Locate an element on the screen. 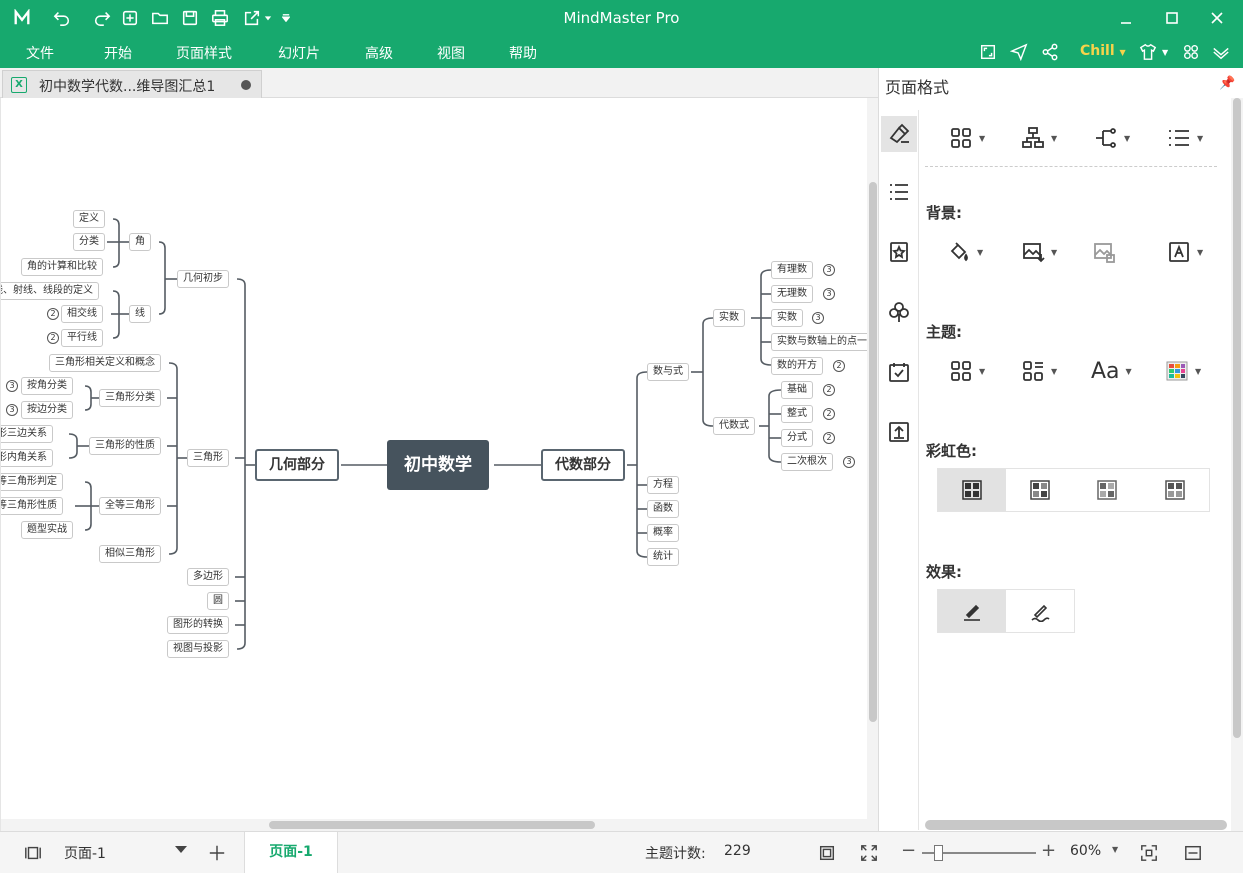 This screenshot has width=1243, height=873. topic-classify-by-angle: 按角分类 is located at coordinates (47, 386).